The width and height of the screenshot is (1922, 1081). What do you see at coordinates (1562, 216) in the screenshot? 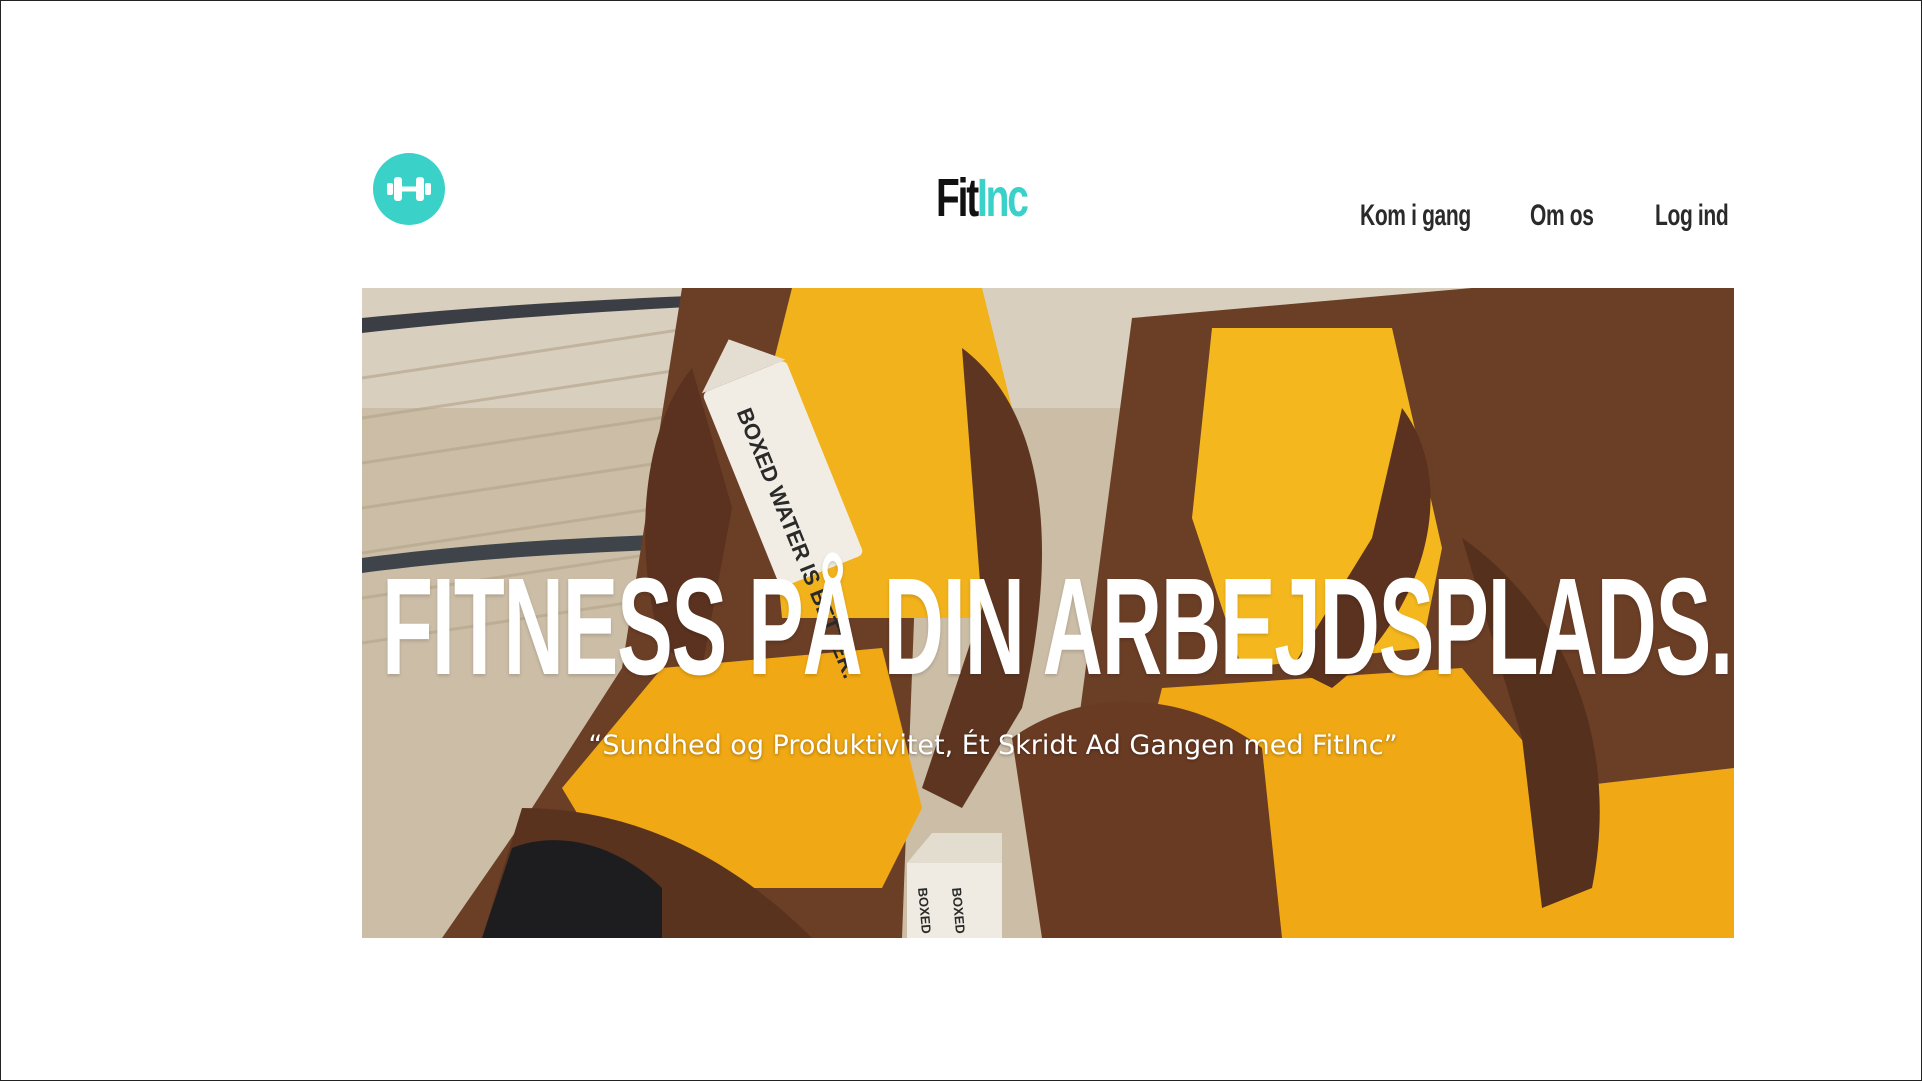
I see `nav-link-om-os: Om os` at bounding box center [1562, 216].